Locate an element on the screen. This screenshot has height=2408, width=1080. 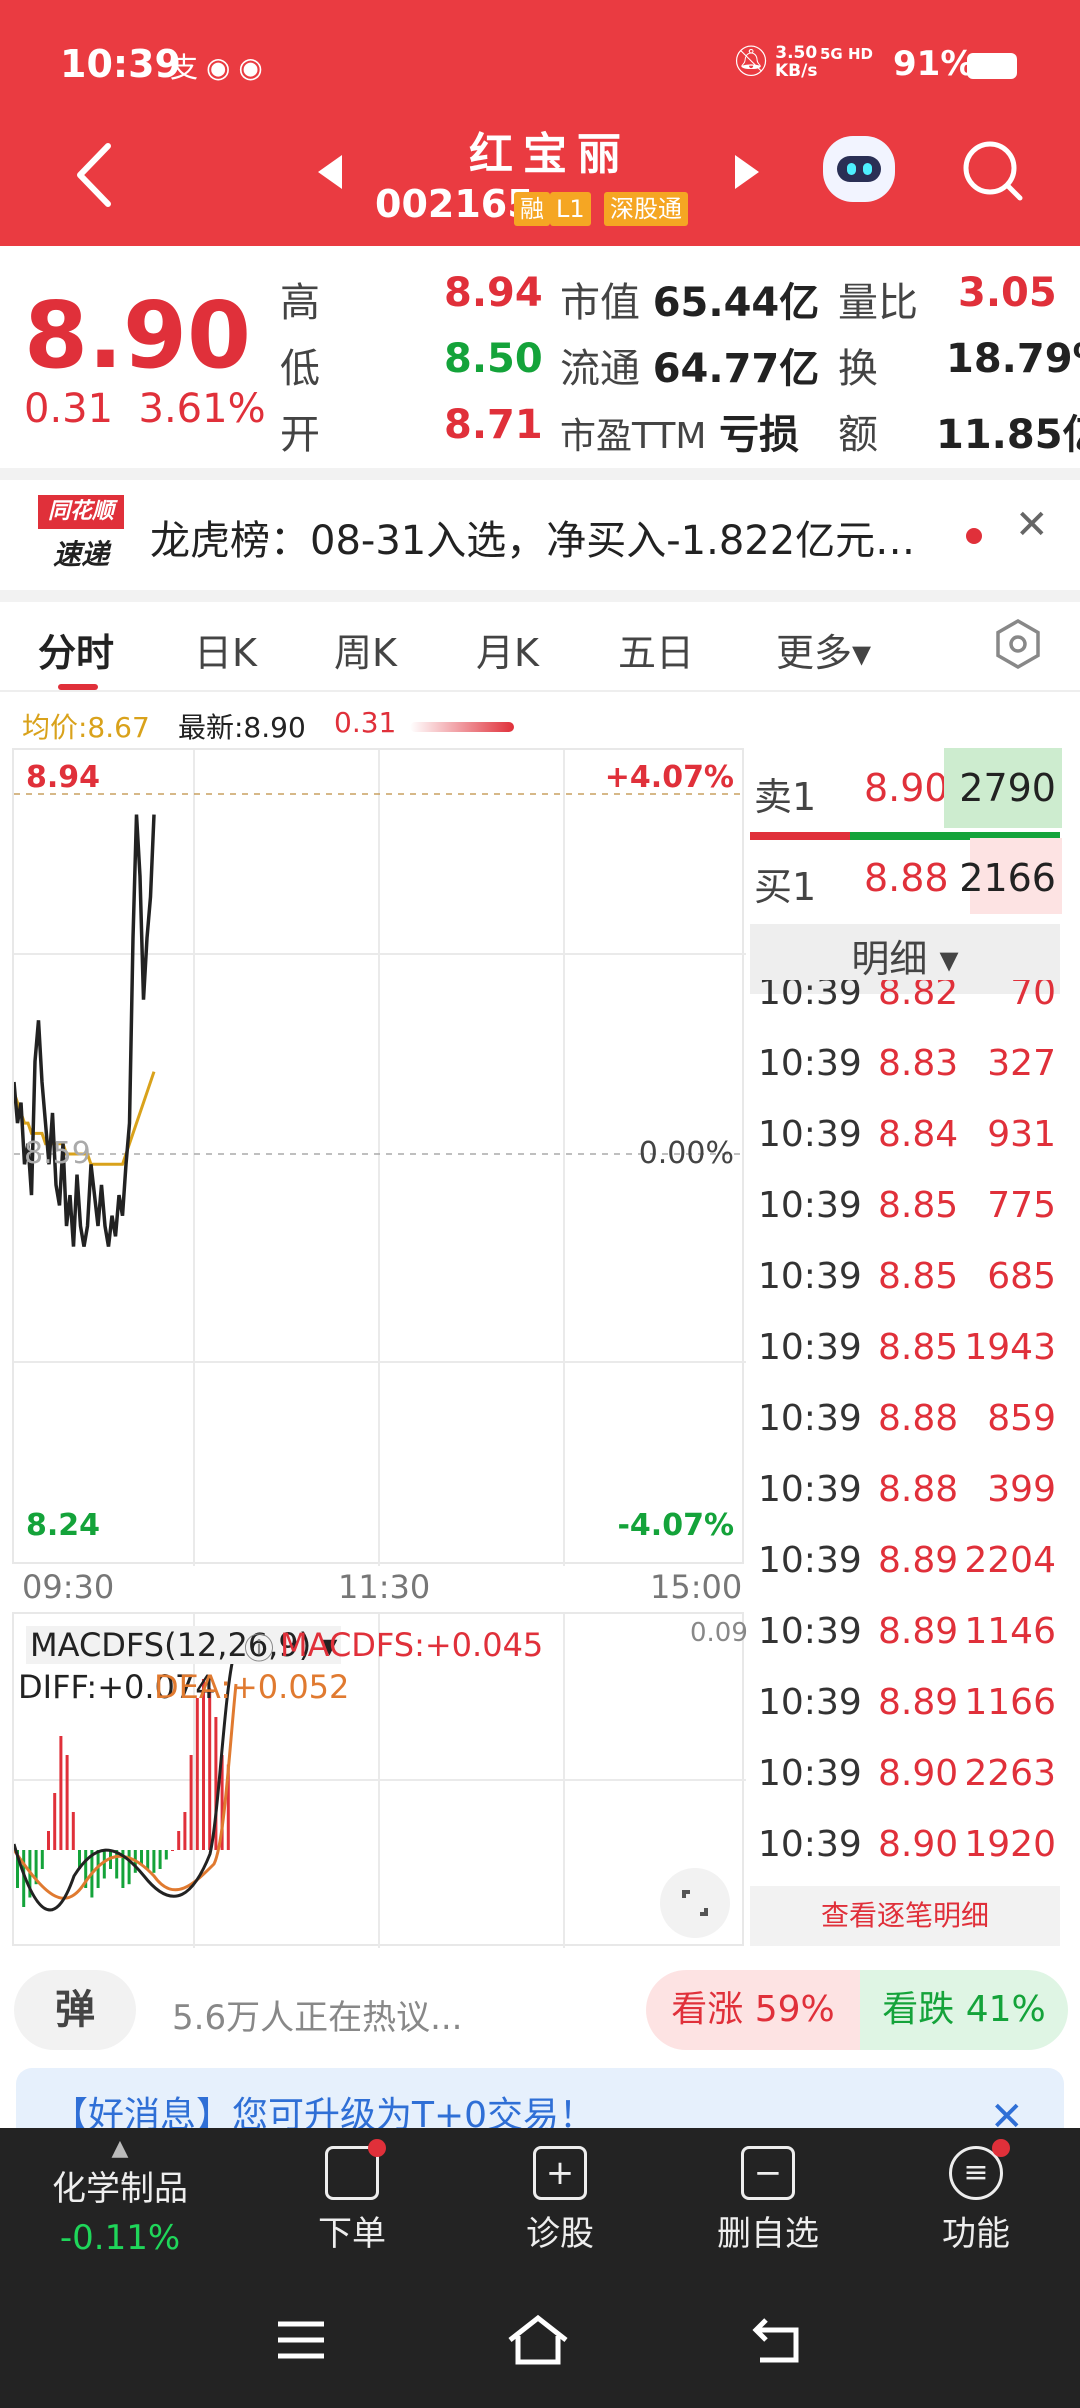
y-axis-mid-label: 8.59 is located at coordinates (57, 1153).